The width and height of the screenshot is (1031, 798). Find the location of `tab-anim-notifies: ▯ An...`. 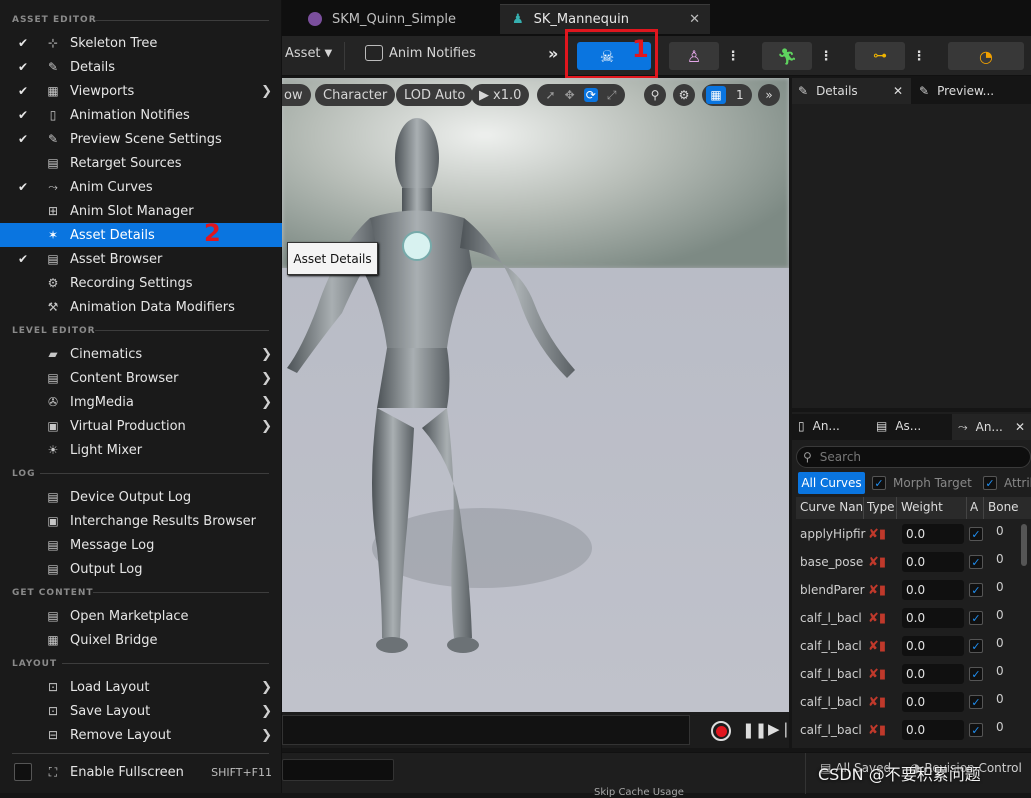

tab-anim-notifies: ▯ An... is located at coordinates (819, 426).